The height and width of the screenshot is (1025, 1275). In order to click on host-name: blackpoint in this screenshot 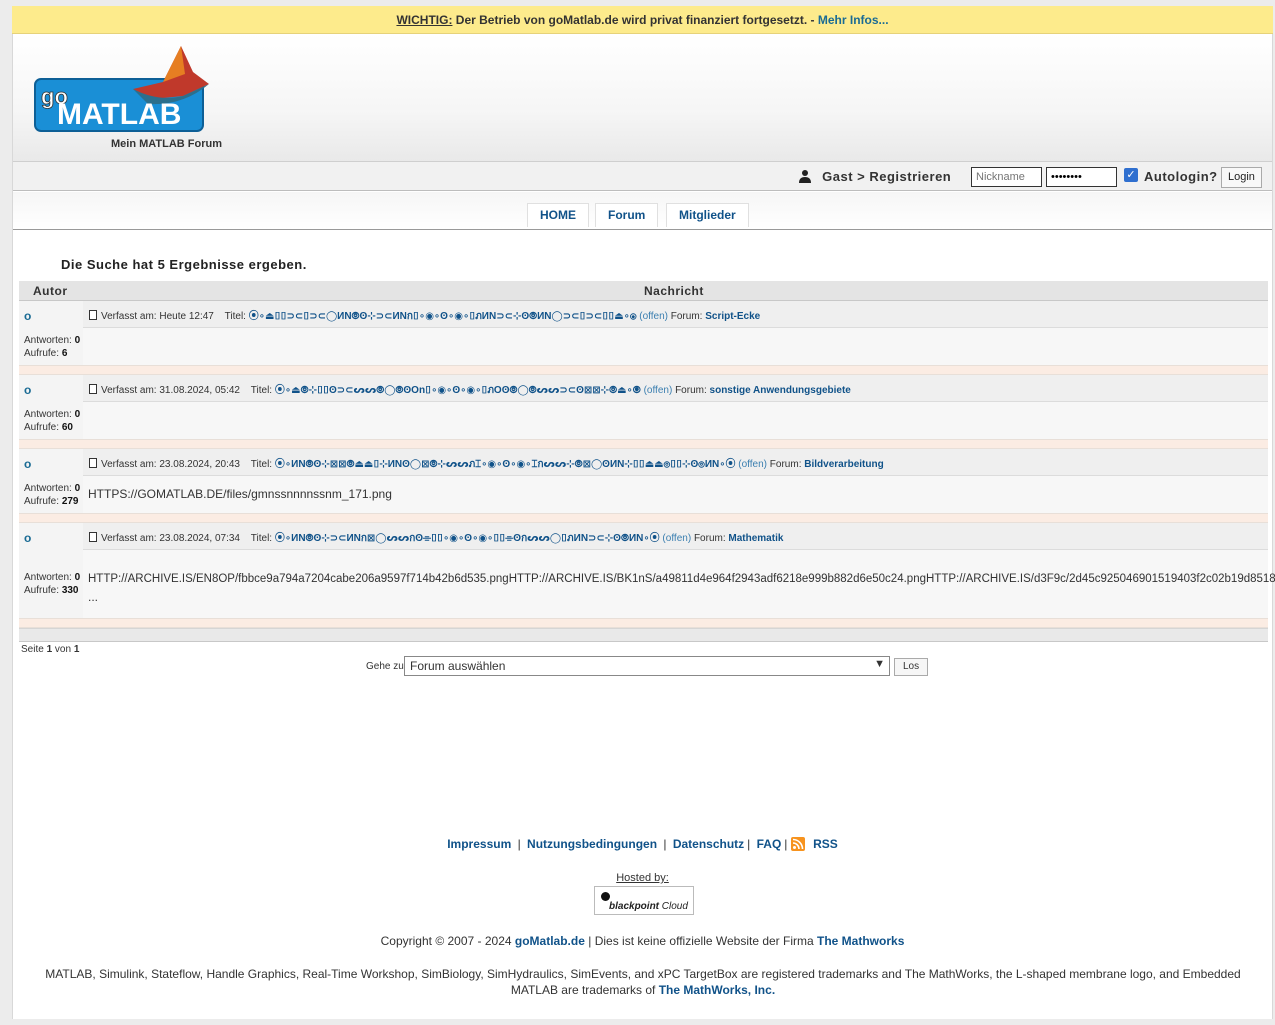, I will do `click(634, 906)`.